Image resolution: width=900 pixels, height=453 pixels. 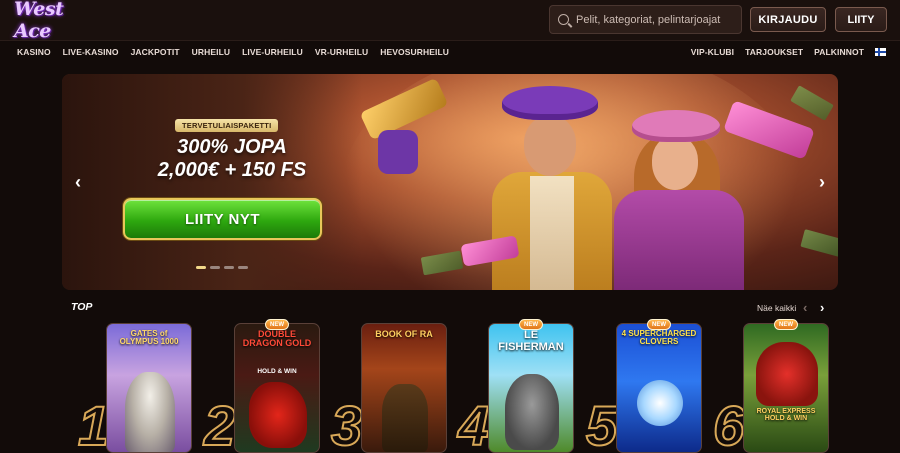 I want to click on finland-flag-icon, so click(x=880, y=52).